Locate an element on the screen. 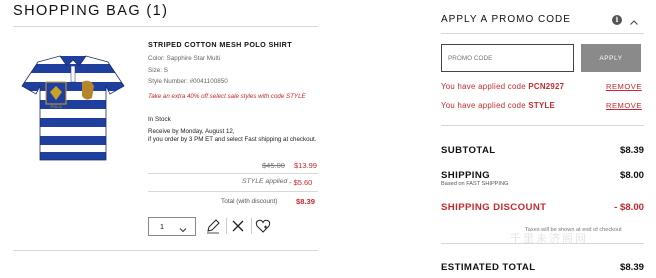 The width and height of the screenshot is (656, 278). shipping-method-note: Based on FAST SHIPPING is located at coordinates (475, 184).